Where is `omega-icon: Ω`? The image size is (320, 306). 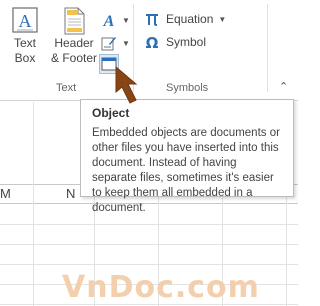 omega-icon: Ω is located at coordinates (152, 42).